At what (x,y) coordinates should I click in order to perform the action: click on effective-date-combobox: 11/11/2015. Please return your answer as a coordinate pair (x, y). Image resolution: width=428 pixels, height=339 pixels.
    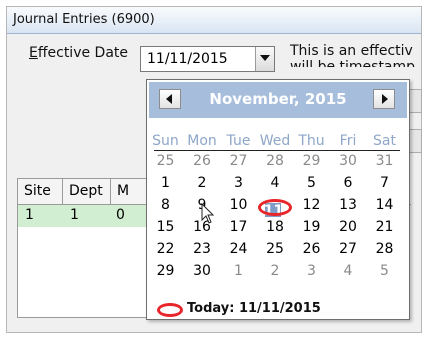
    Looking at the image, I should click on (207, 59).